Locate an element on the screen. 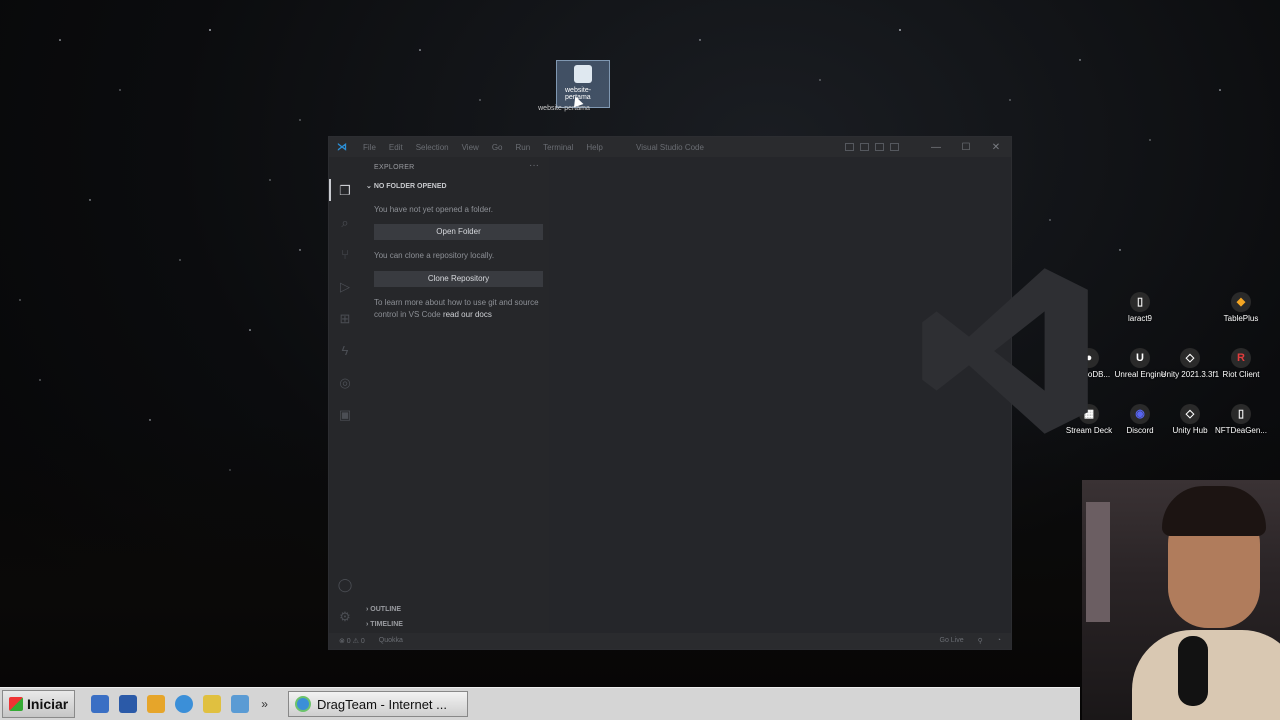 This screenshot has width=1280, height=720. search-icon: ⌕ is located at coordinates (345, 223).